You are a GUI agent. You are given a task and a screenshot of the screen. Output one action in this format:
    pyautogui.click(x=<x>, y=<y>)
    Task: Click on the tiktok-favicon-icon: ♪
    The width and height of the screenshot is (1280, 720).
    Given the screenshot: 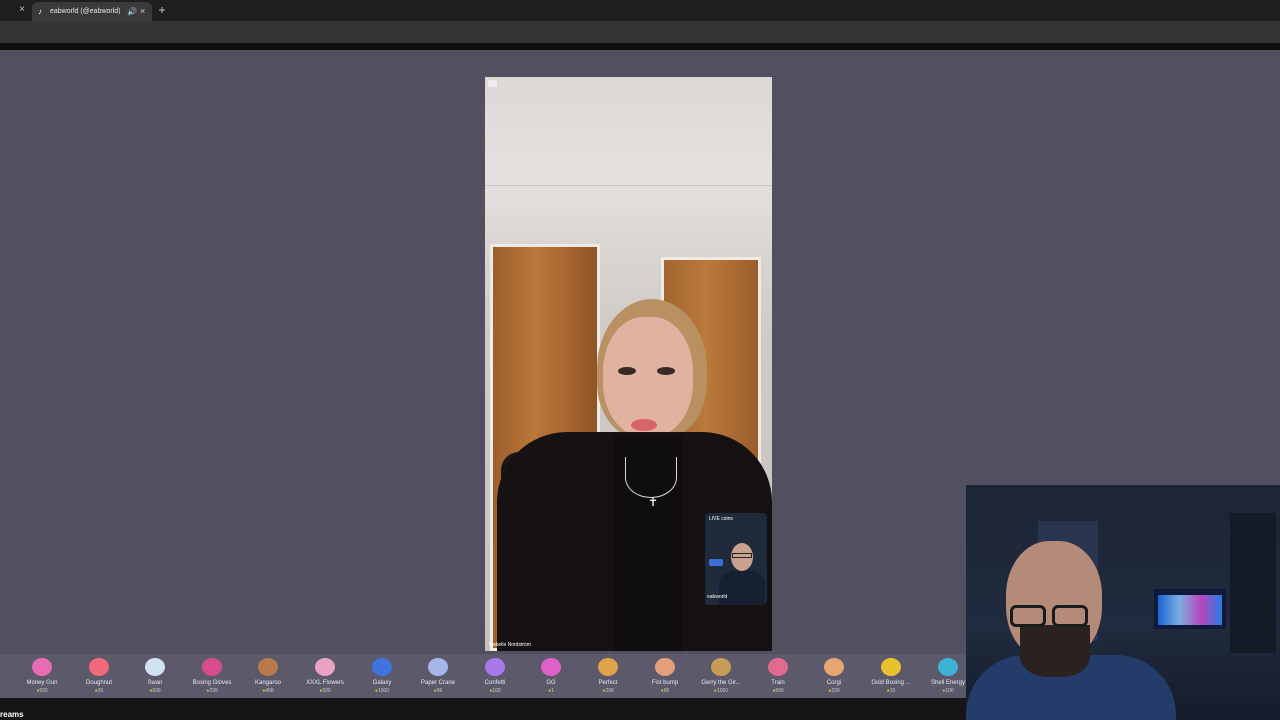 What is the action you would take?
    pyautogui.click(x=40, y=11)
    